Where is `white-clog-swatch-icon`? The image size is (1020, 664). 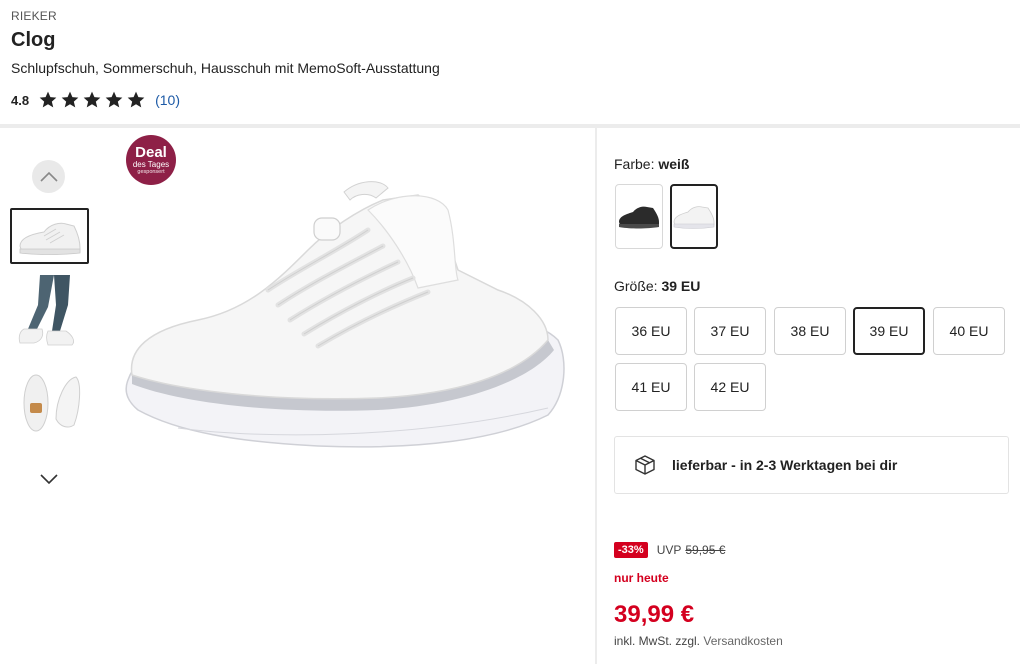 white-clog-swatch-icon is located at coordinates (694, 217).